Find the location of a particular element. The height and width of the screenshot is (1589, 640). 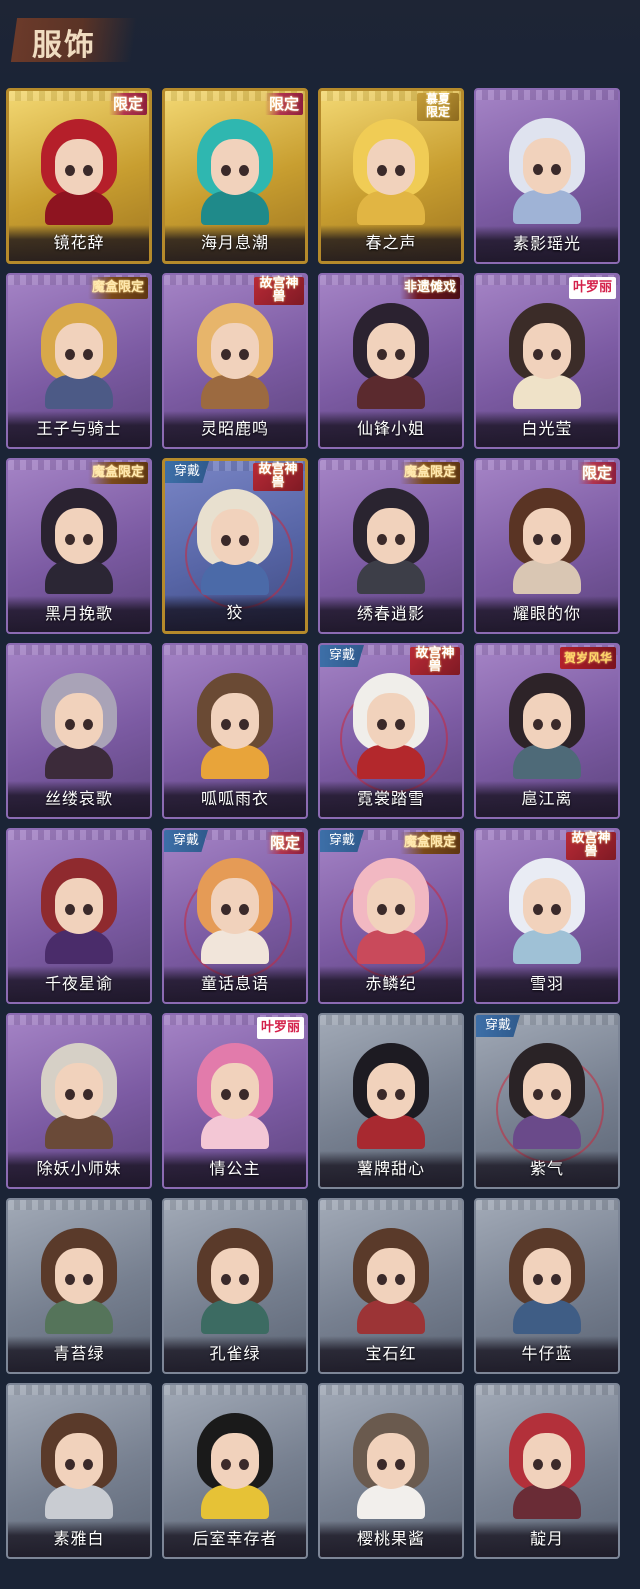

costume-card: 王子与骑士 魔盒限定 is located at coordinates (79, 361).